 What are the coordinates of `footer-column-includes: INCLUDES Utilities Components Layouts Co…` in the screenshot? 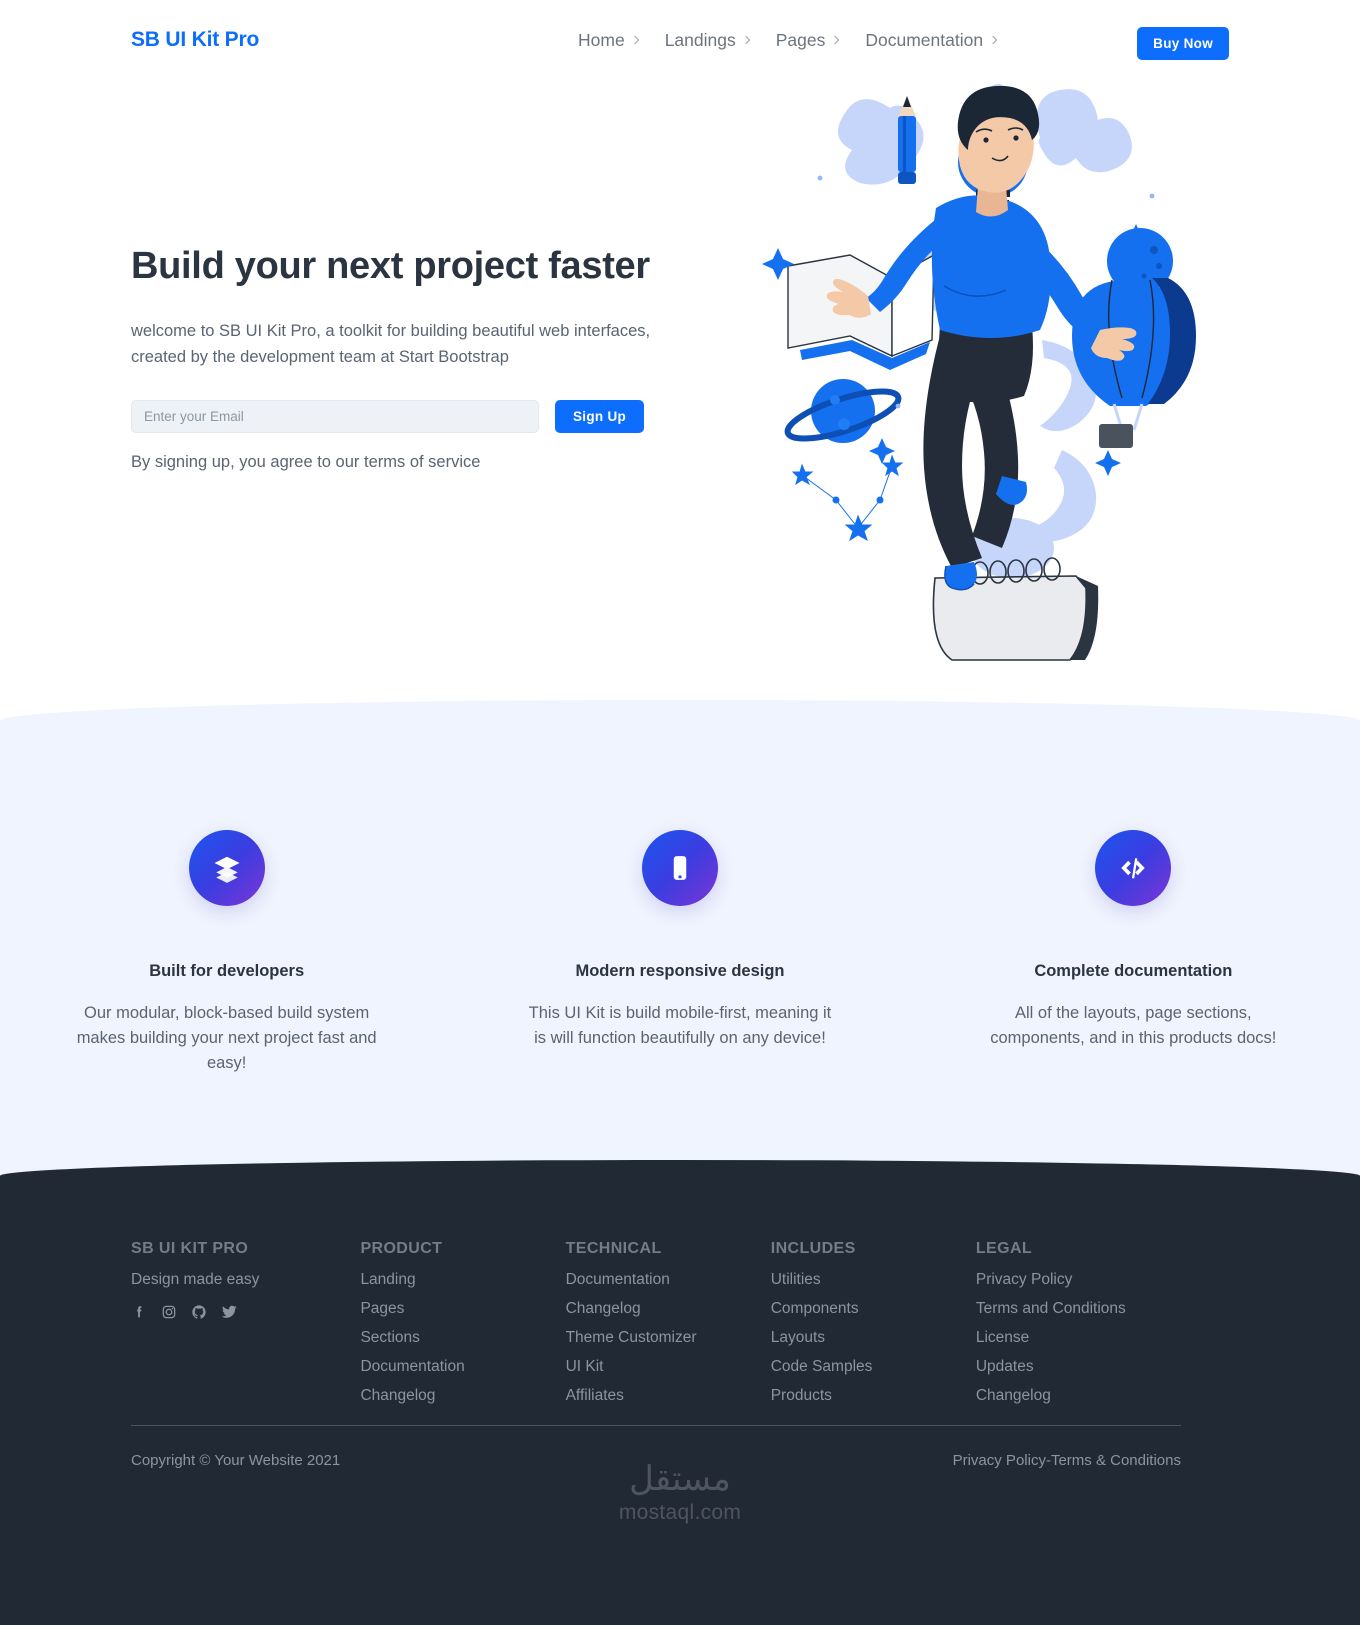 It's located at (873, 1328).